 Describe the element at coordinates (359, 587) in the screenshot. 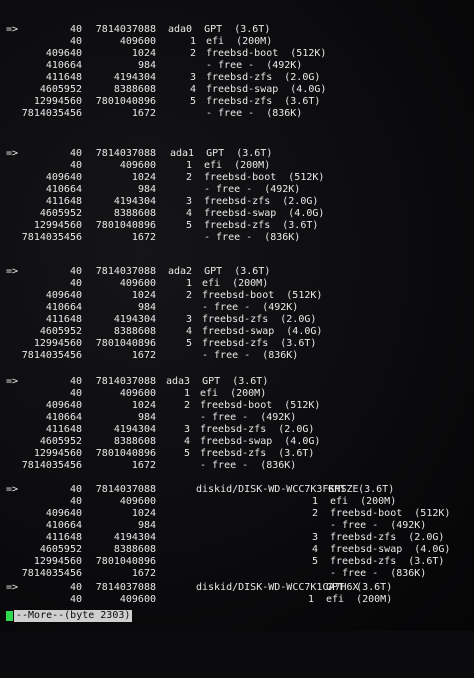

I see `partition-desc: GPT (3.6T)` at that location.